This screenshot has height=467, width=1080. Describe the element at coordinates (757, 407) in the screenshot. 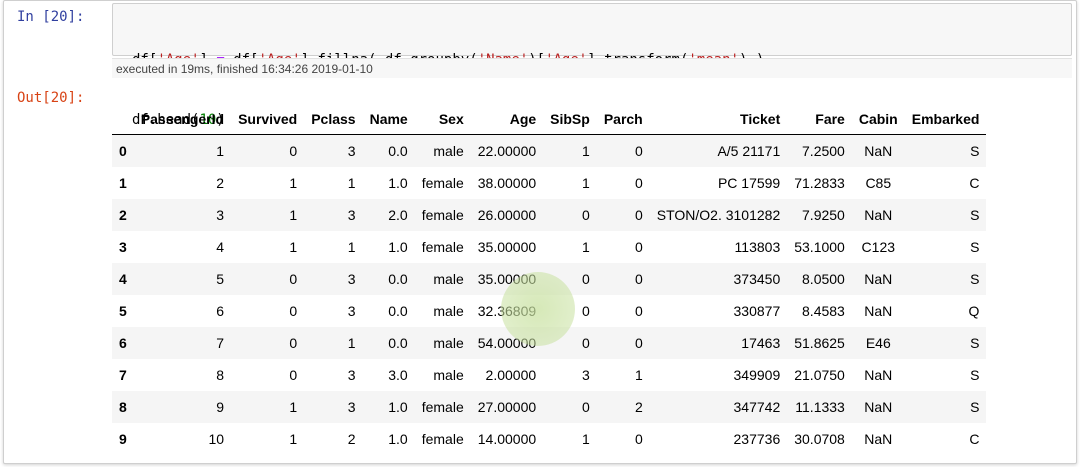

I see `table-cell: 347742` at that location.